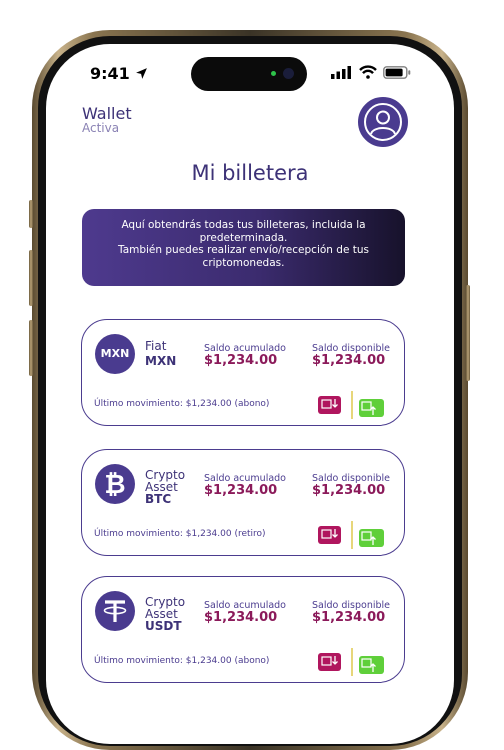 Image resolution: width=504 pixels, height=750 pixels. Describe the element at coordinates (31, 348) in the screenshot. I see `volume-down-button` at that location.